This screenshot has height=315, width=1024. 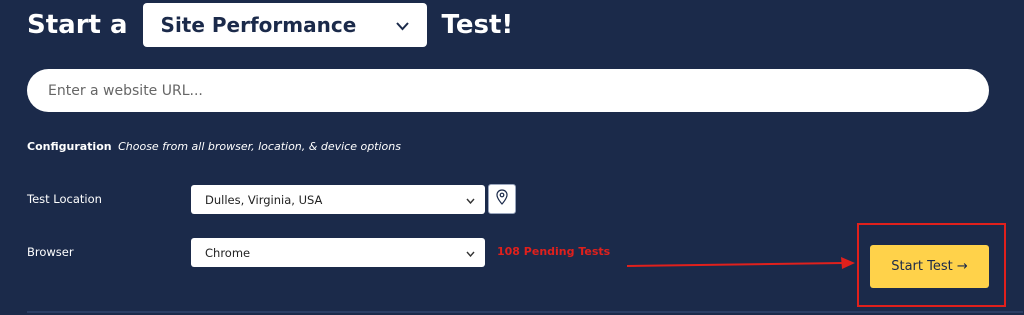 I want to click on test-type-select: Site Performance, so click(x=284, y=25).